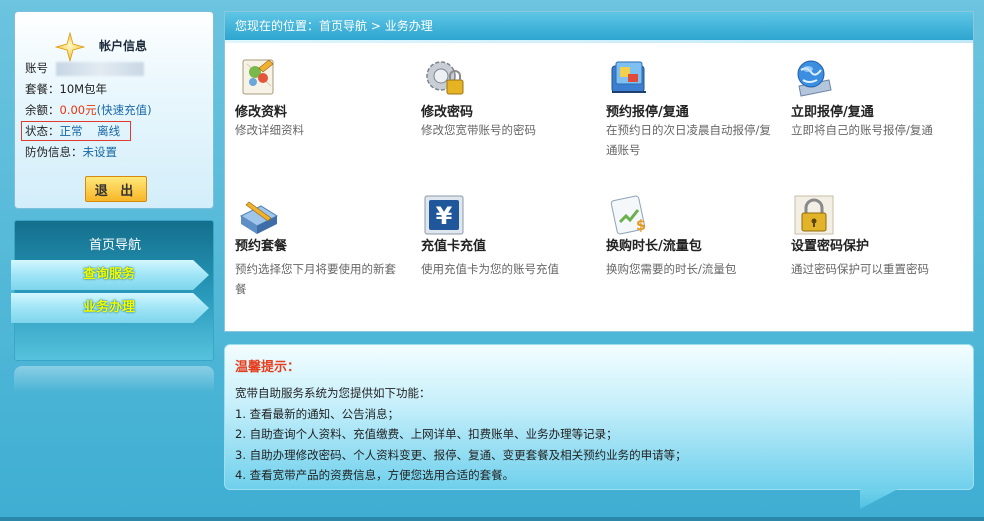 The width and height of the screenshot is (984, 521). I want to click on bottom-border, so click(492, 519).